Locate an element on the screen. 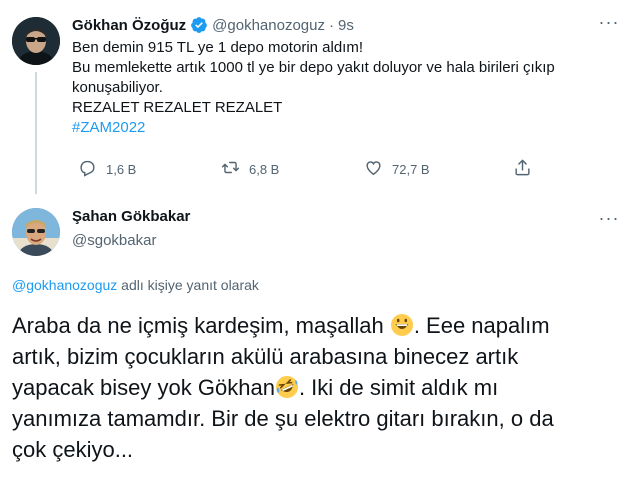  tweet-text-line: konuşabiliyor. is located at coordinates (117, 87).